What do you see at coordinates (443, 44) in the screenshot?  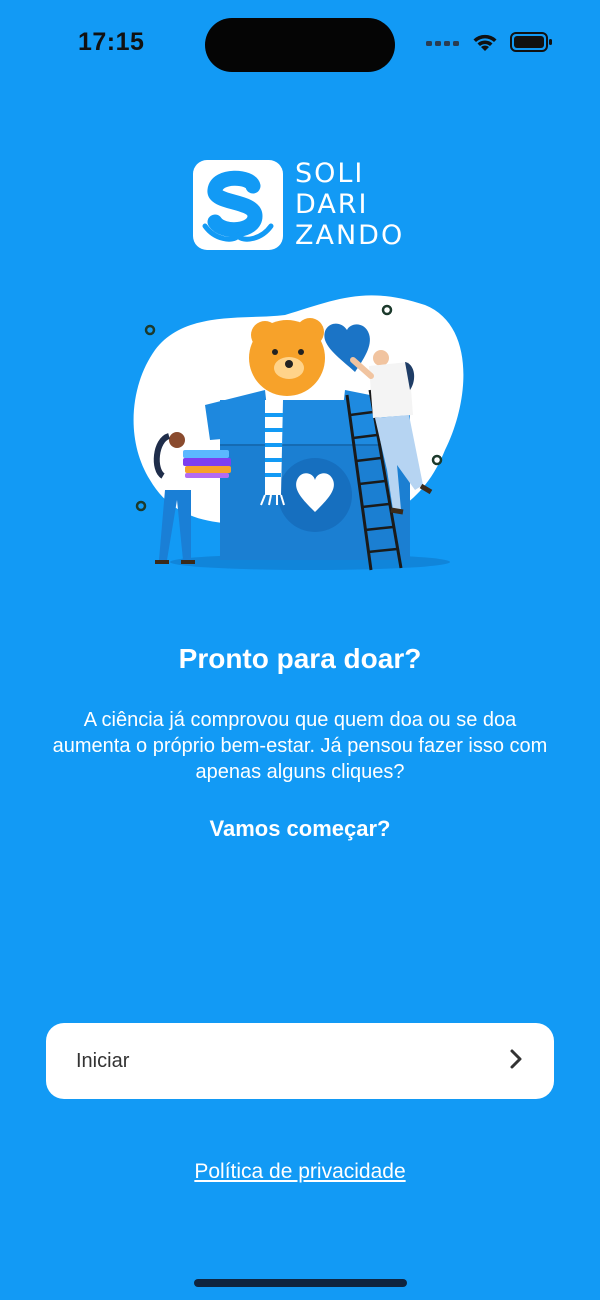 I see `signal-icon` at bounding box center [443, 44].